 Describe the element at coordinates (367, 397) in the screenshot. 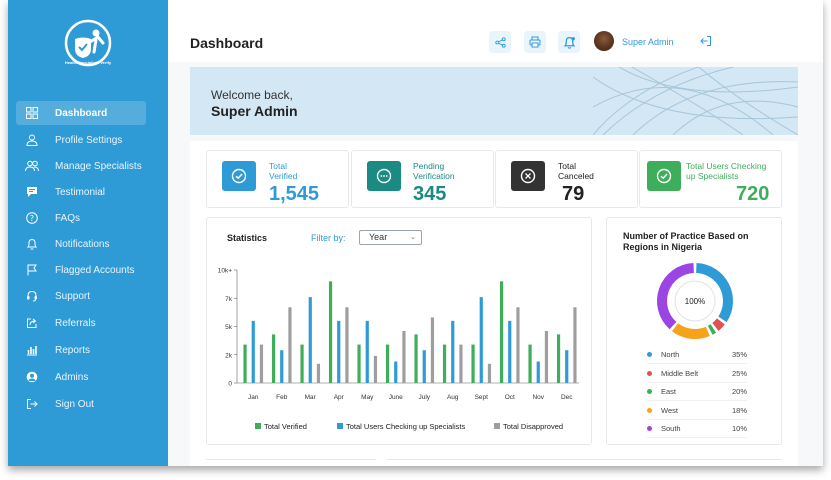

I see `x-tick-label: May` at that location.